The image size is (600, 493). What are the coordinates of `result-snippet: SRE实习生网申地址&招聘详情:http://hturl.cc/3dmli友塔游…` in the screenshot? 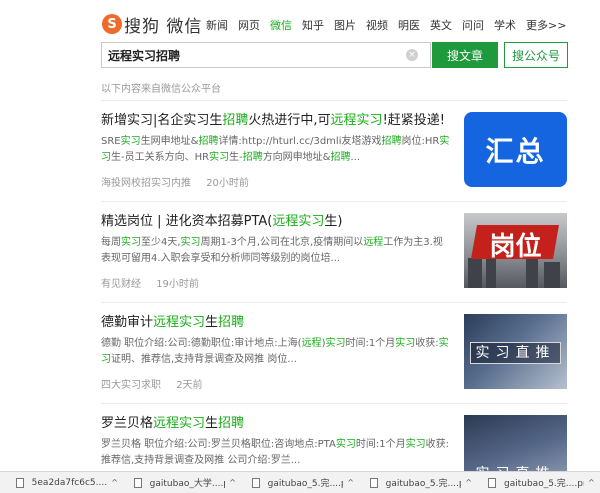 It's located at (275, 149).